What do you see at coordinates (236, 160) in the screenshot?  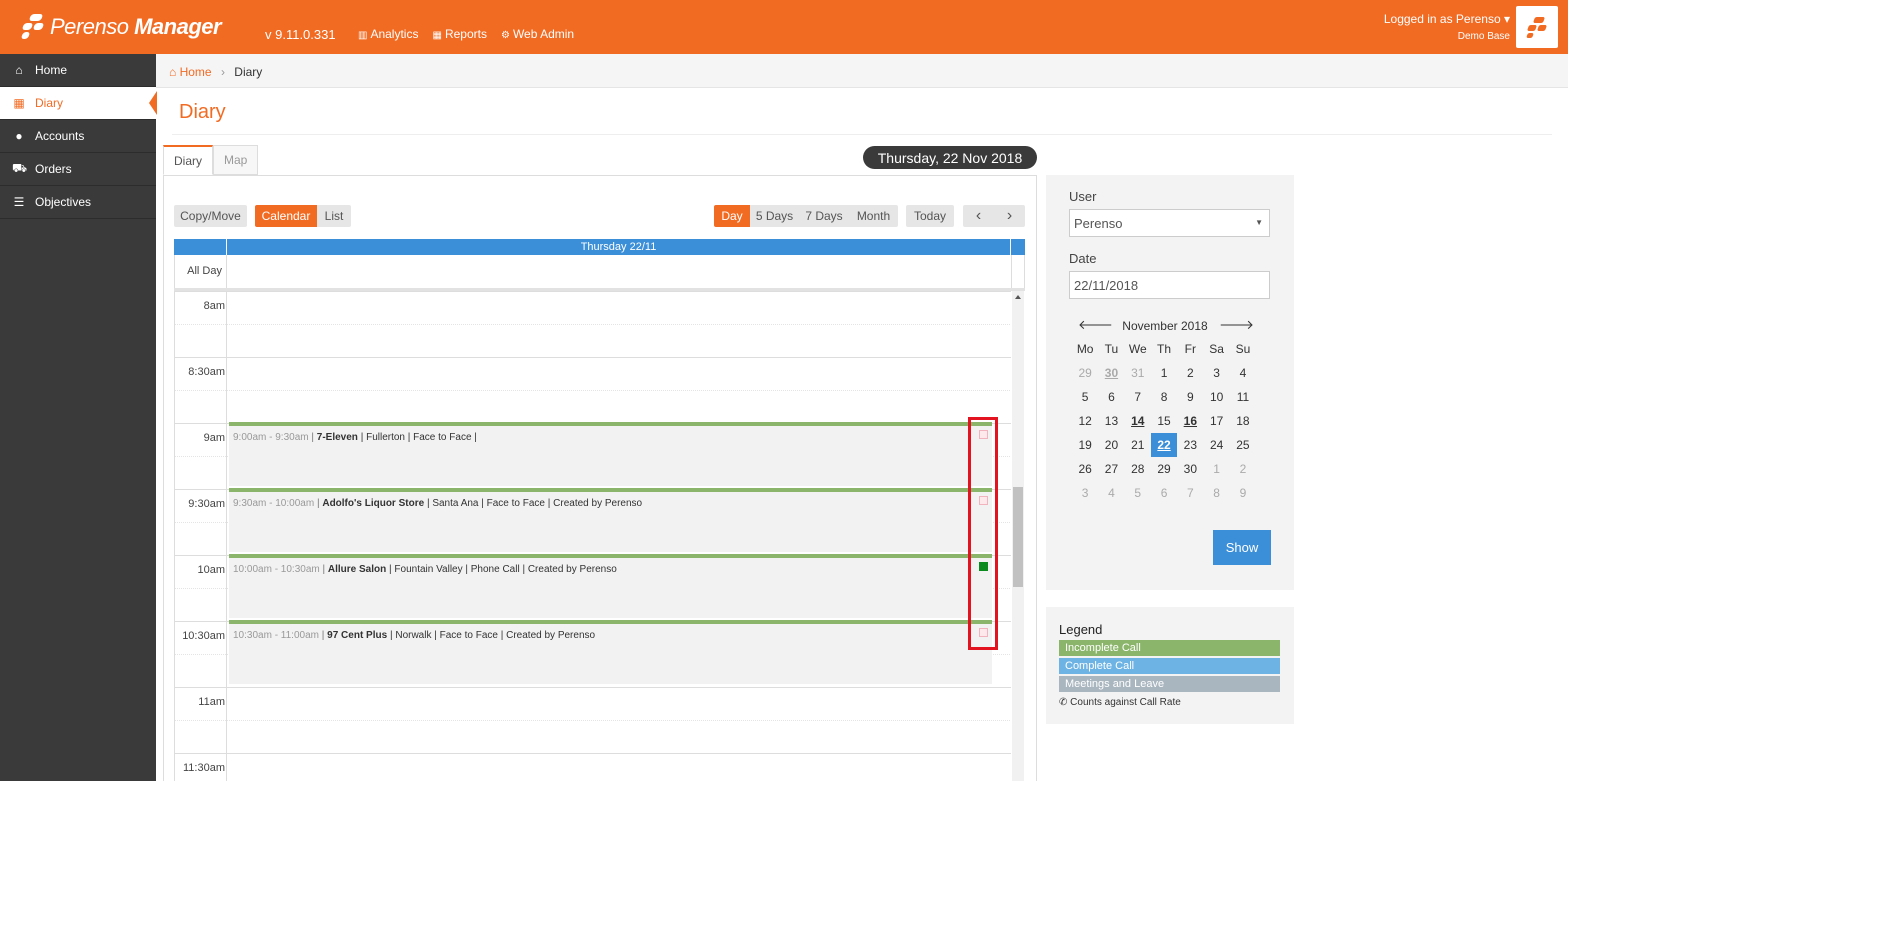 I see `tab-map: Map` at bounding box center [236, 160].